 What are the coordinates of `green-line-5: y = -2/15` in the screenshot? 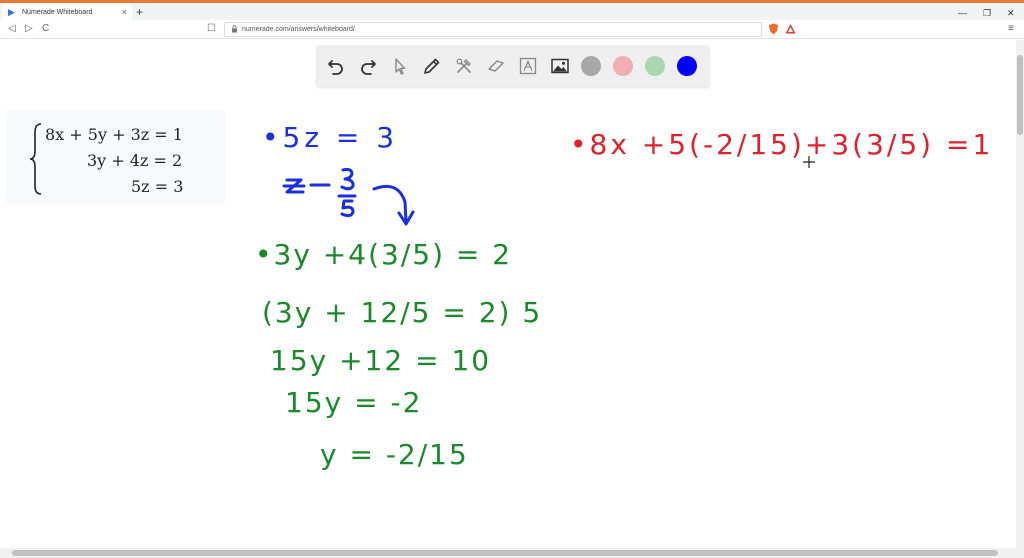 It's located at (394, 454).